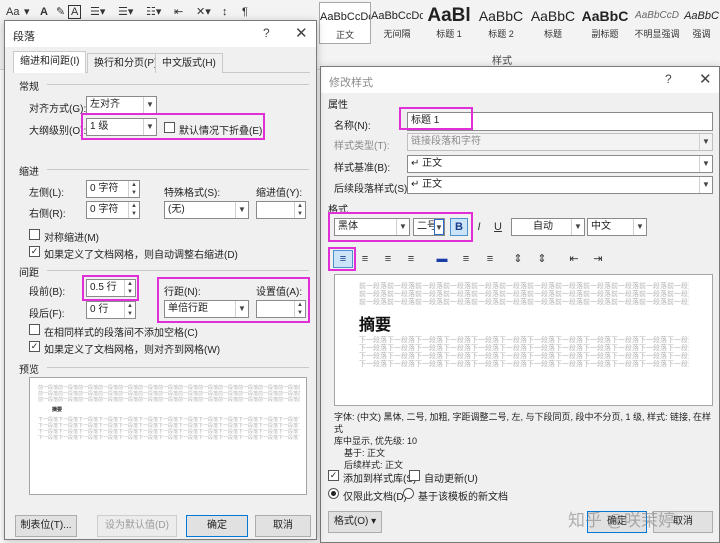 Image resolution: width=720 pixels, height=543 pixels. I want to click on styles-group-label: 样式, so click(502, 61).